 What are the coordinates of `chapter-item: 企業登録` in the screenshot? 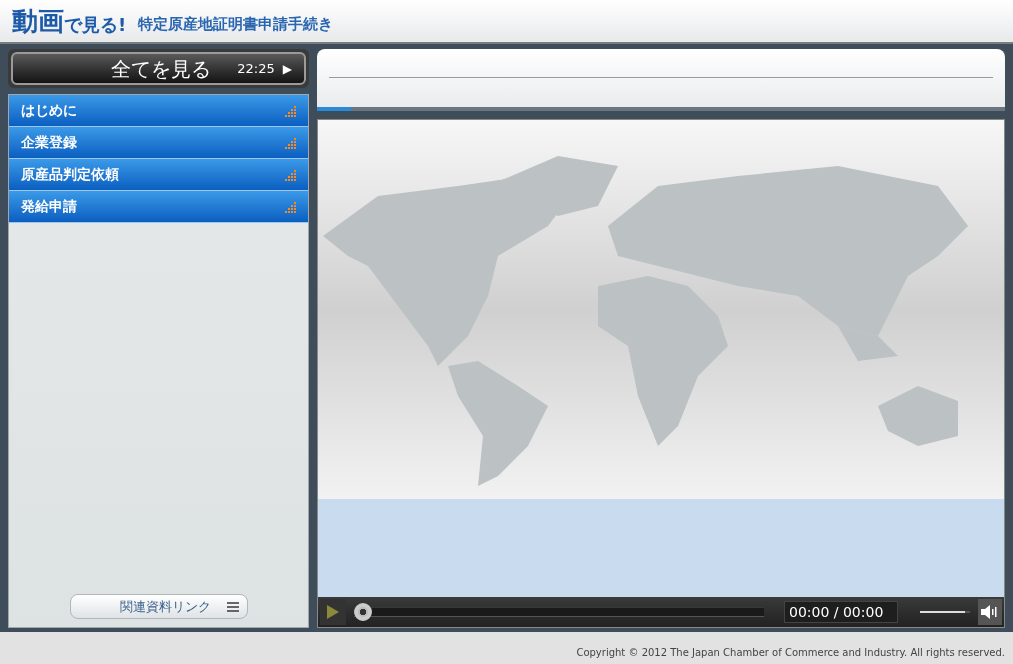 It's located at (158, 143).